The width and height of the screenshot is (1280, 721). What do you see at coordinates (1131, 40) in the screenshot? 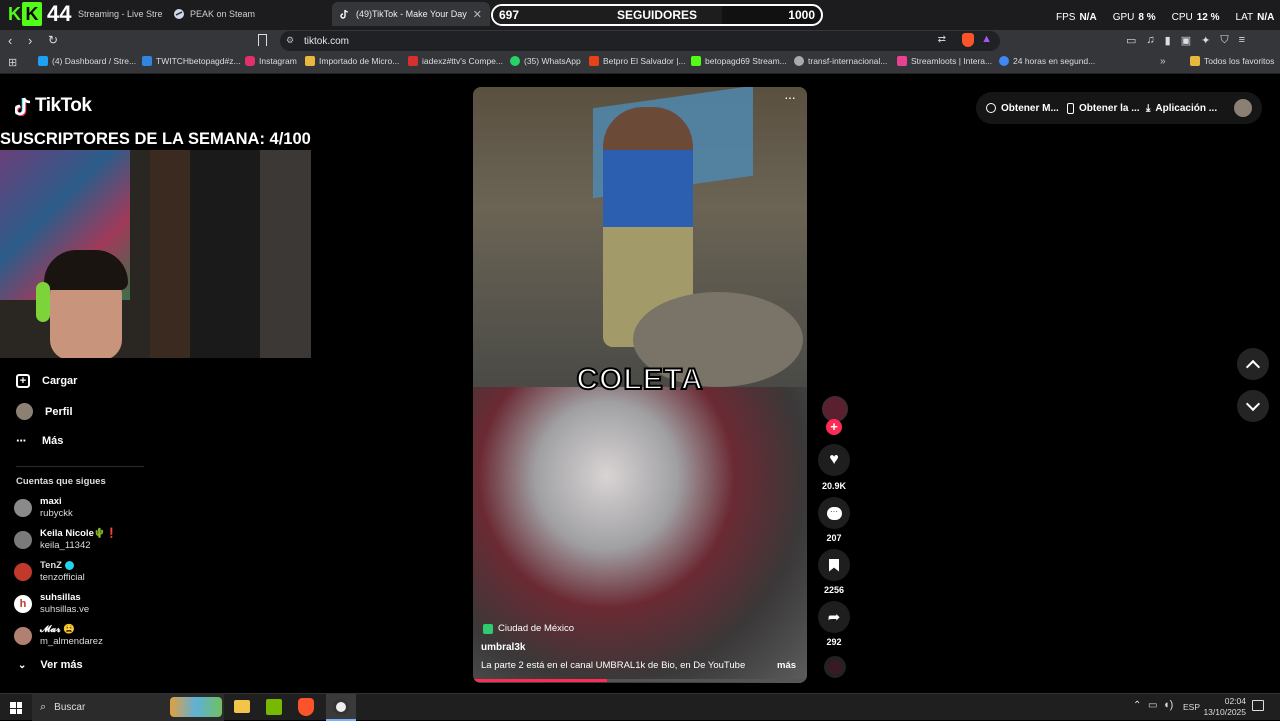
I see `screenshot-icon: ▭` at bounding box center [1131, 40].